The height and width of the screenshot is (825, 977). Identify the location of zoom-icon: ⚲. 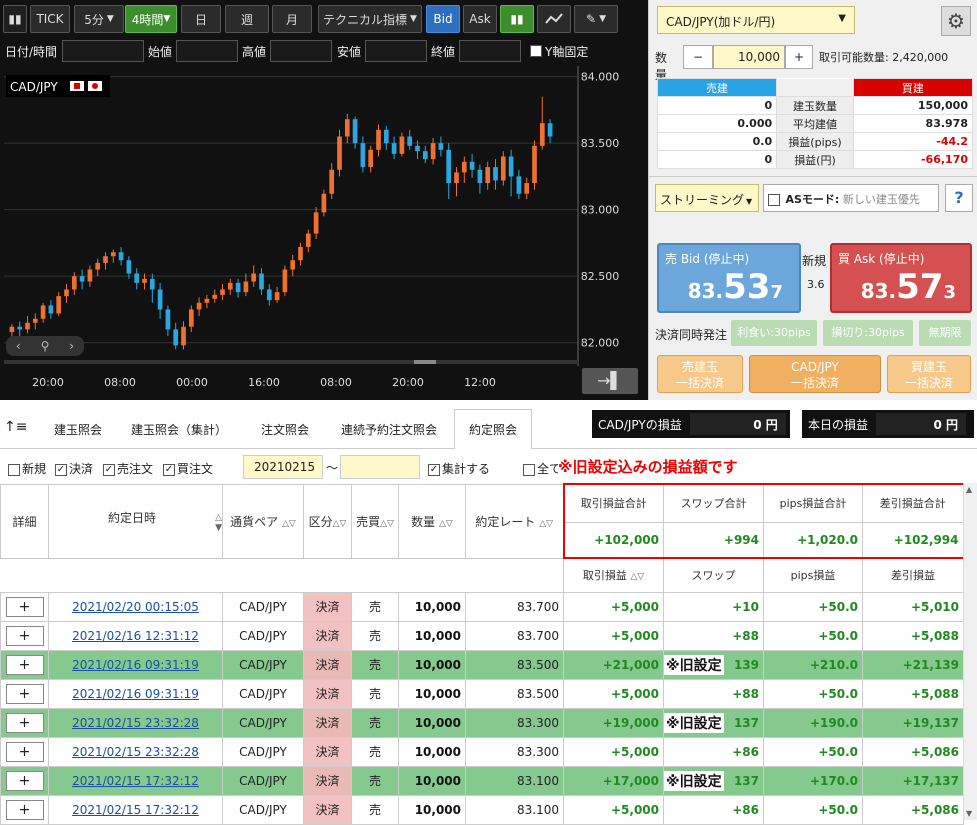
(45, 346).